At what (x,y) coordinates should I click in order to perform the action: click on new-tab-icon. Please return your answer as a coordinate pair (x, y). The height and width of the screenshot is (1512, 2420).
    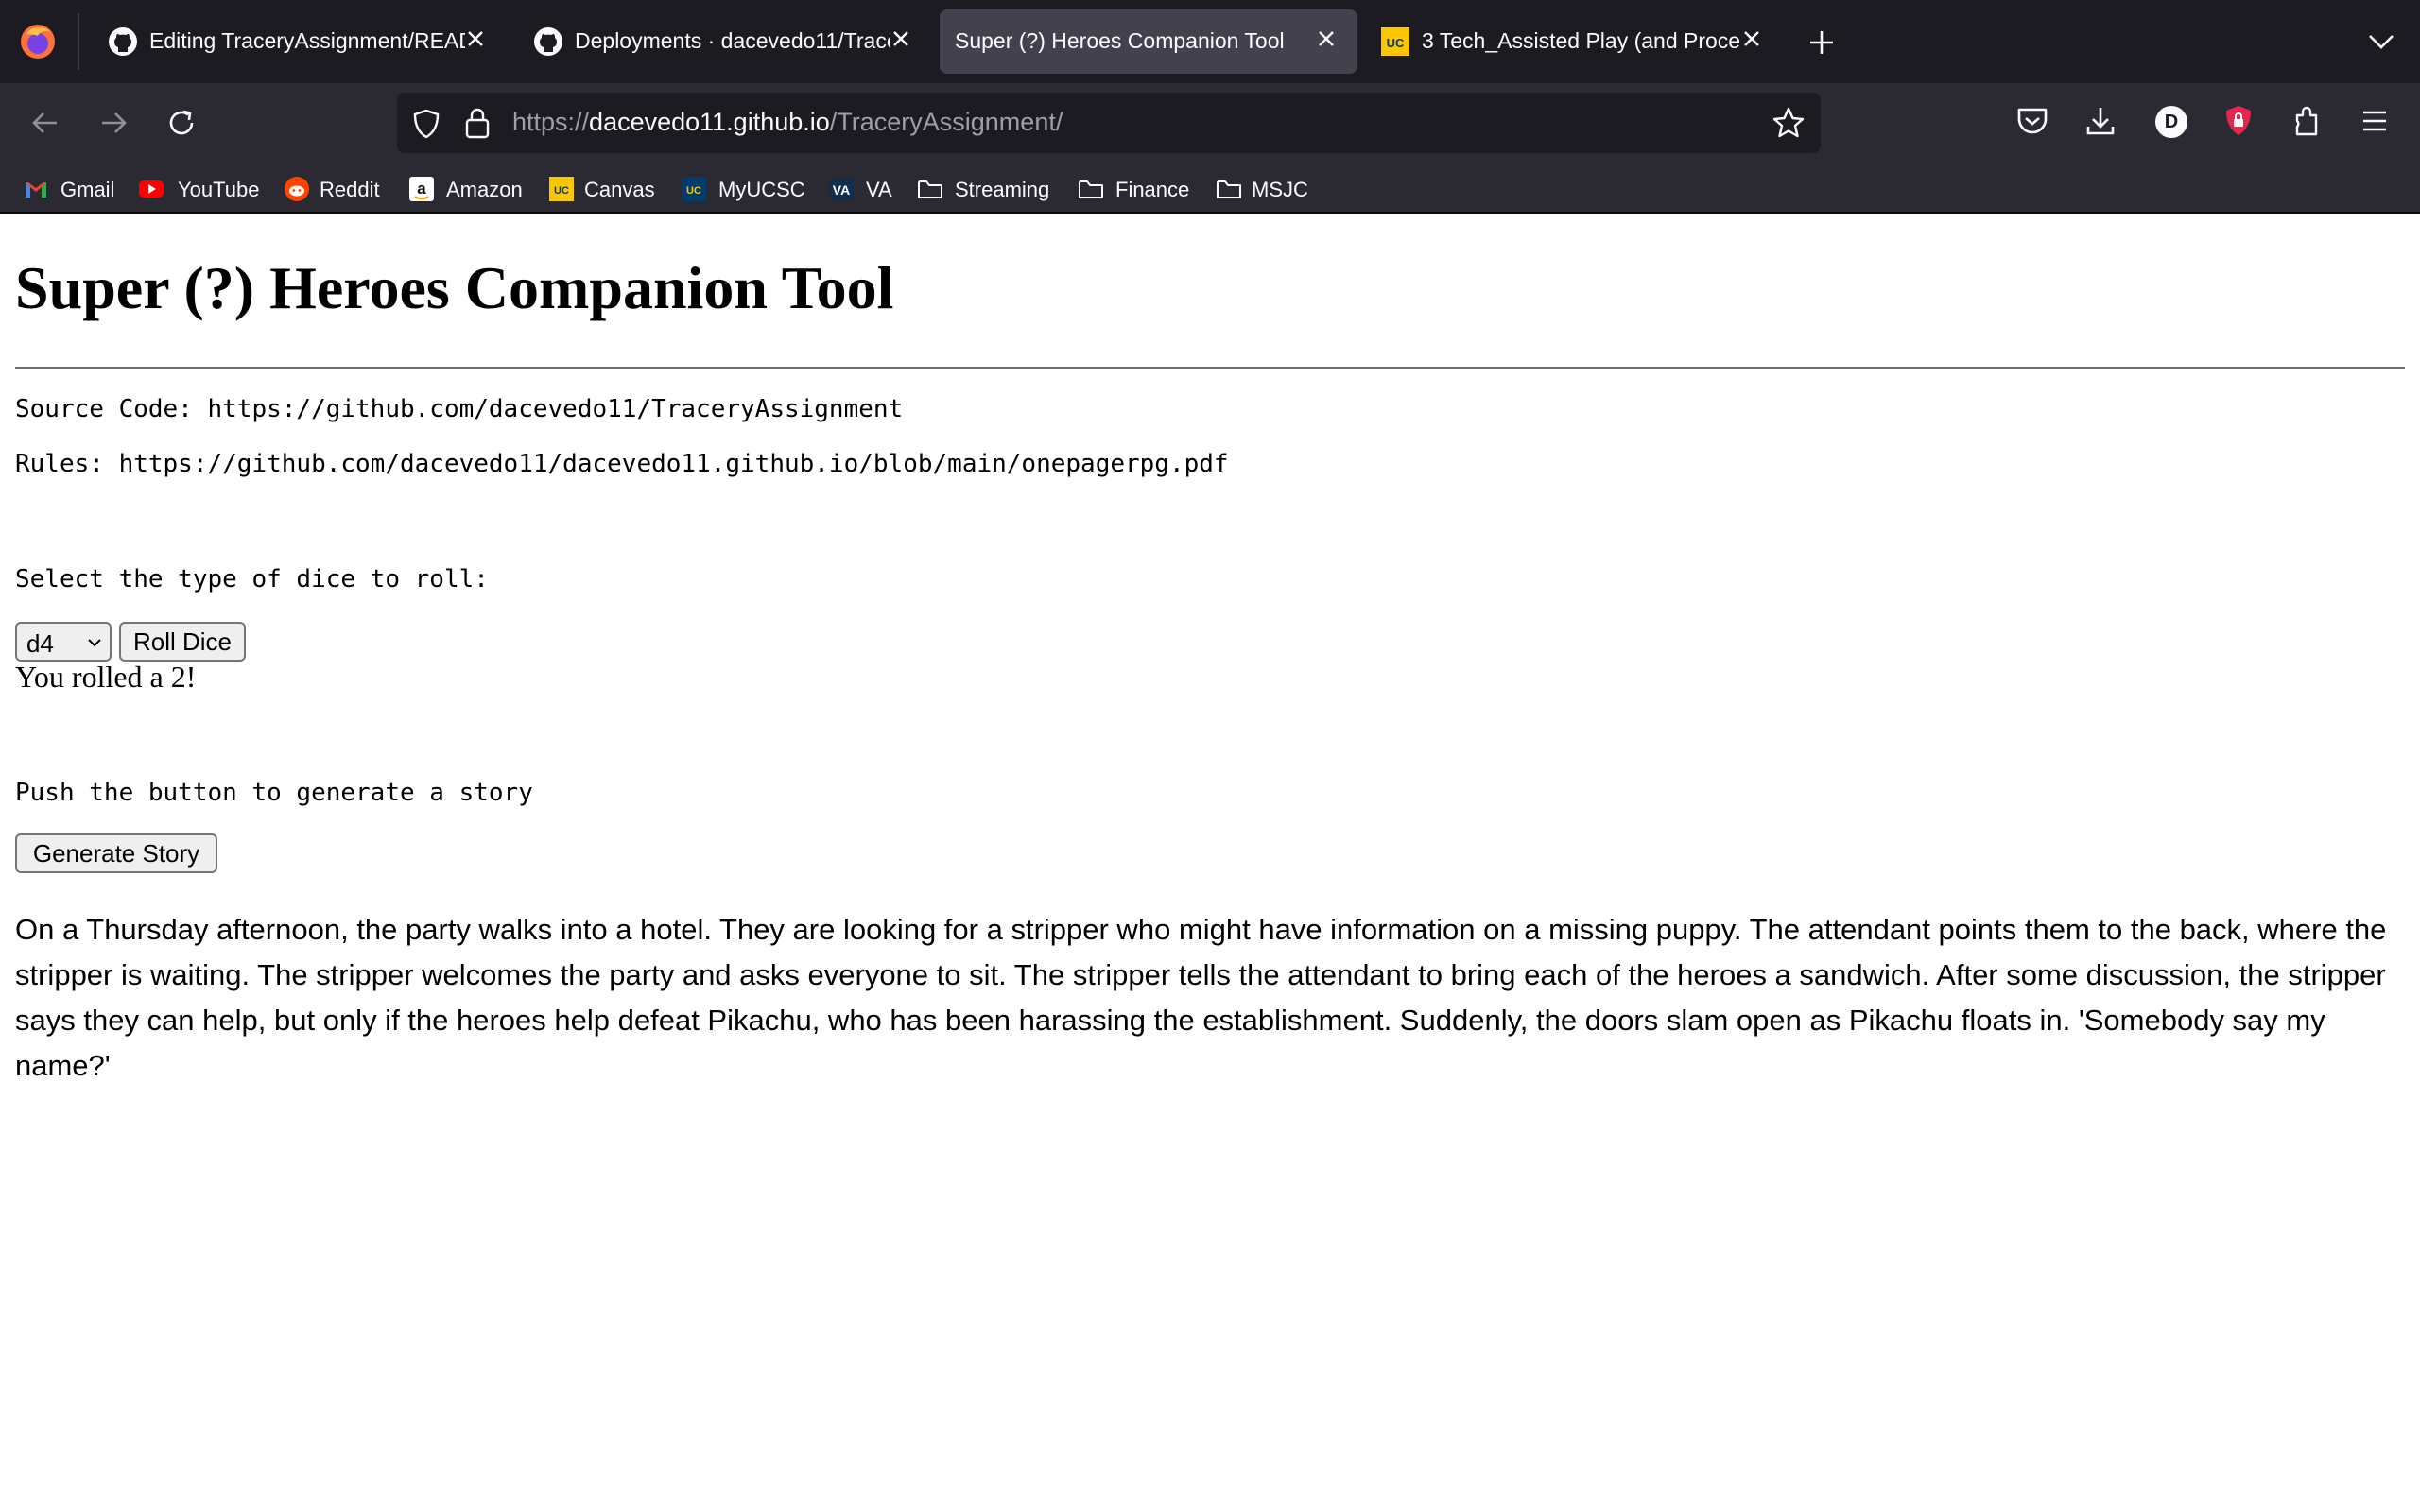
    Looking at the image, I should click on (1822, 42).